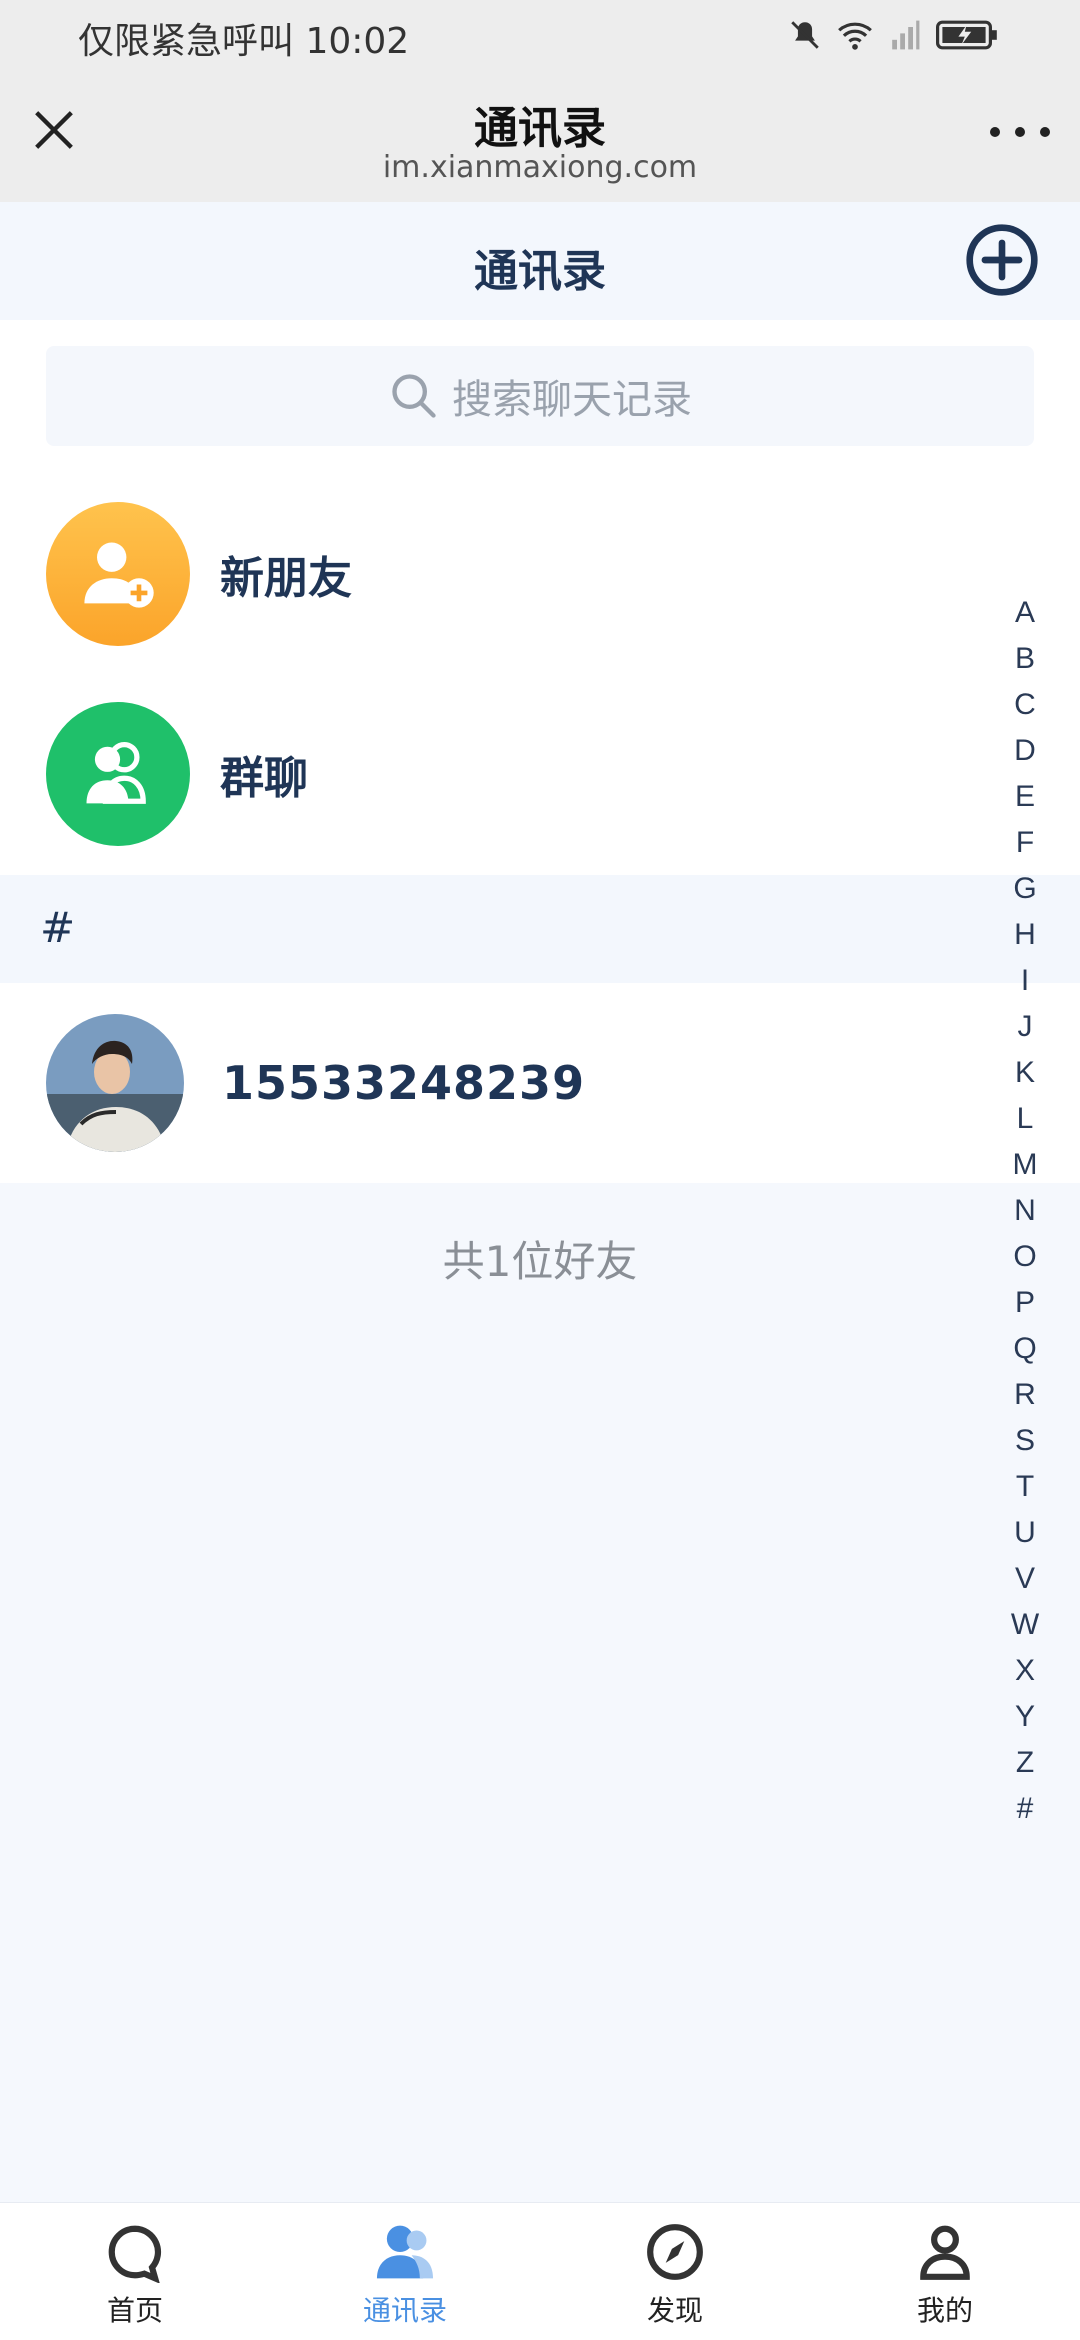 The width and height of the screenshot is (1080, 2340). What do you see at coordinates (1025, 1027) in the screenshot?
I see `index-letter: J` at bounding box center [1025, 1027].